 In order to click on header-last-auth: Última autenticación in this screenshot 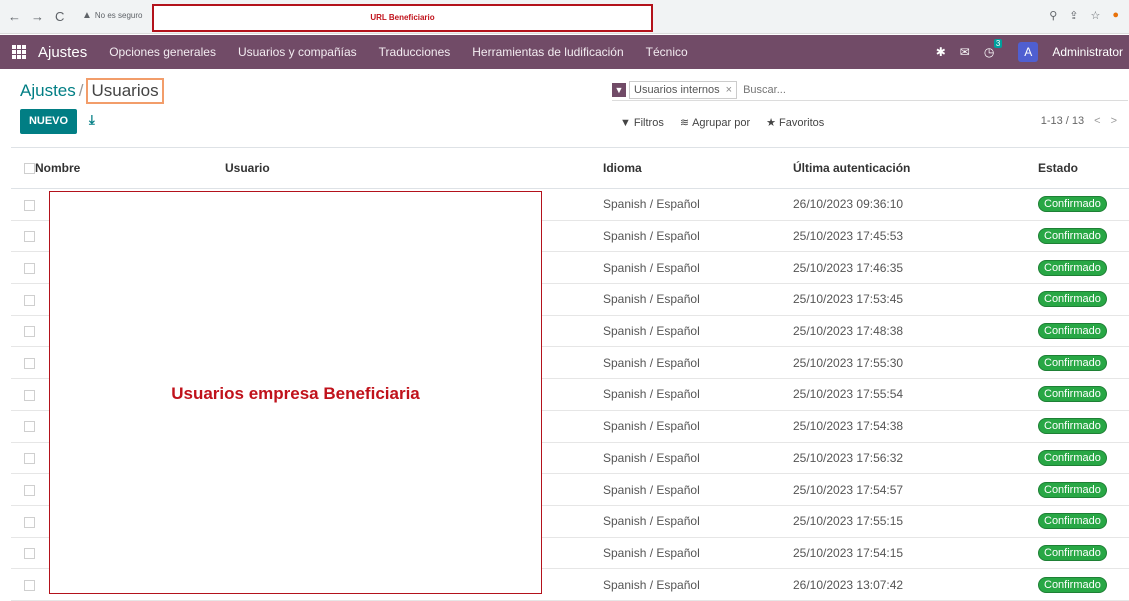, I will do `click(915, 168)`.